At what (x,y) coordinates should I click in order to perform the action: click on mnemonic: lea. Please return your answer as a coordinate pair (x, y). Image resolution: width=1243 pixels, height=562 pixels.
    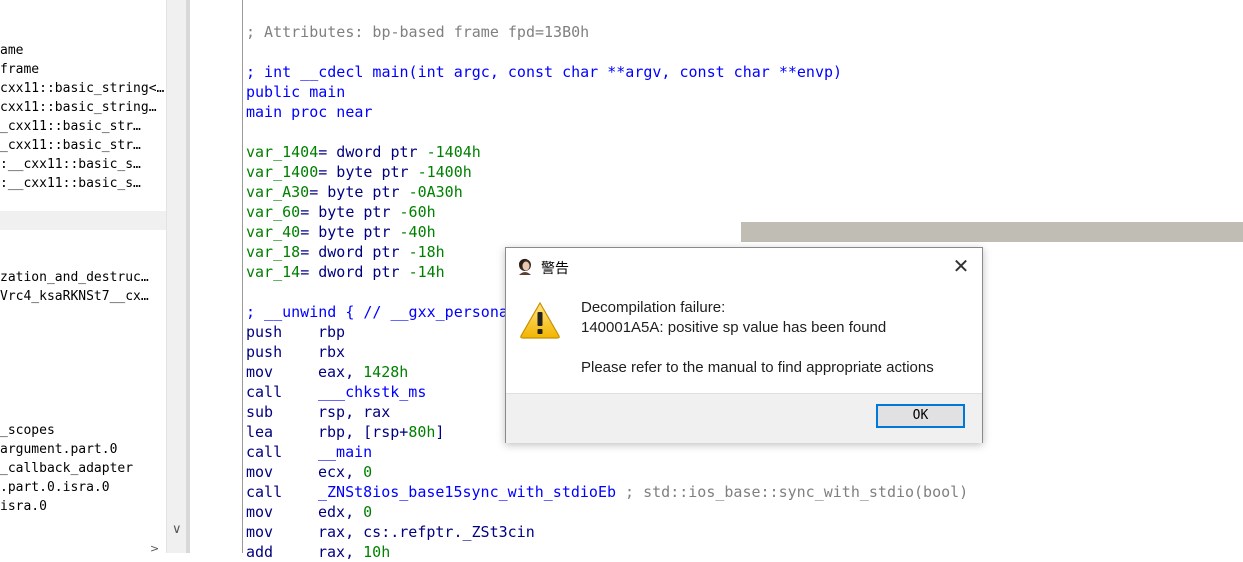
    Looking at the image, I should click on (260, 432).